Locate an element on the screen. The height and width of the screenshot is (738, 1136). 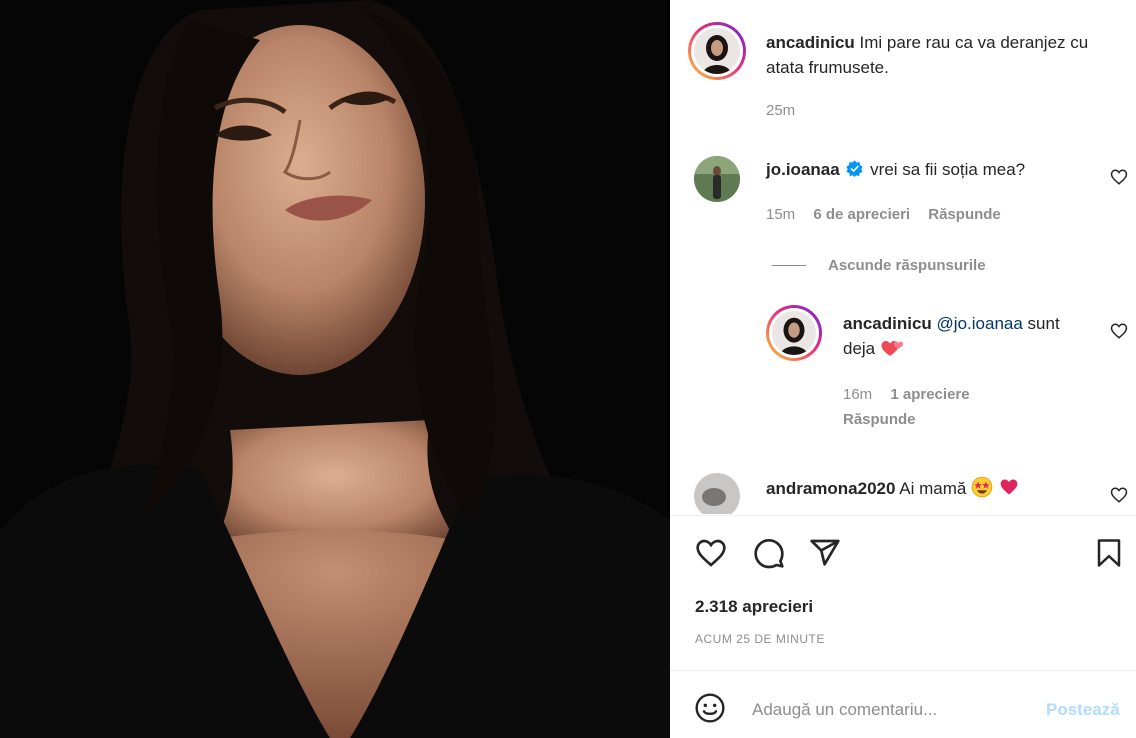
like-comment-icon is located at coordinates (1119, 177).